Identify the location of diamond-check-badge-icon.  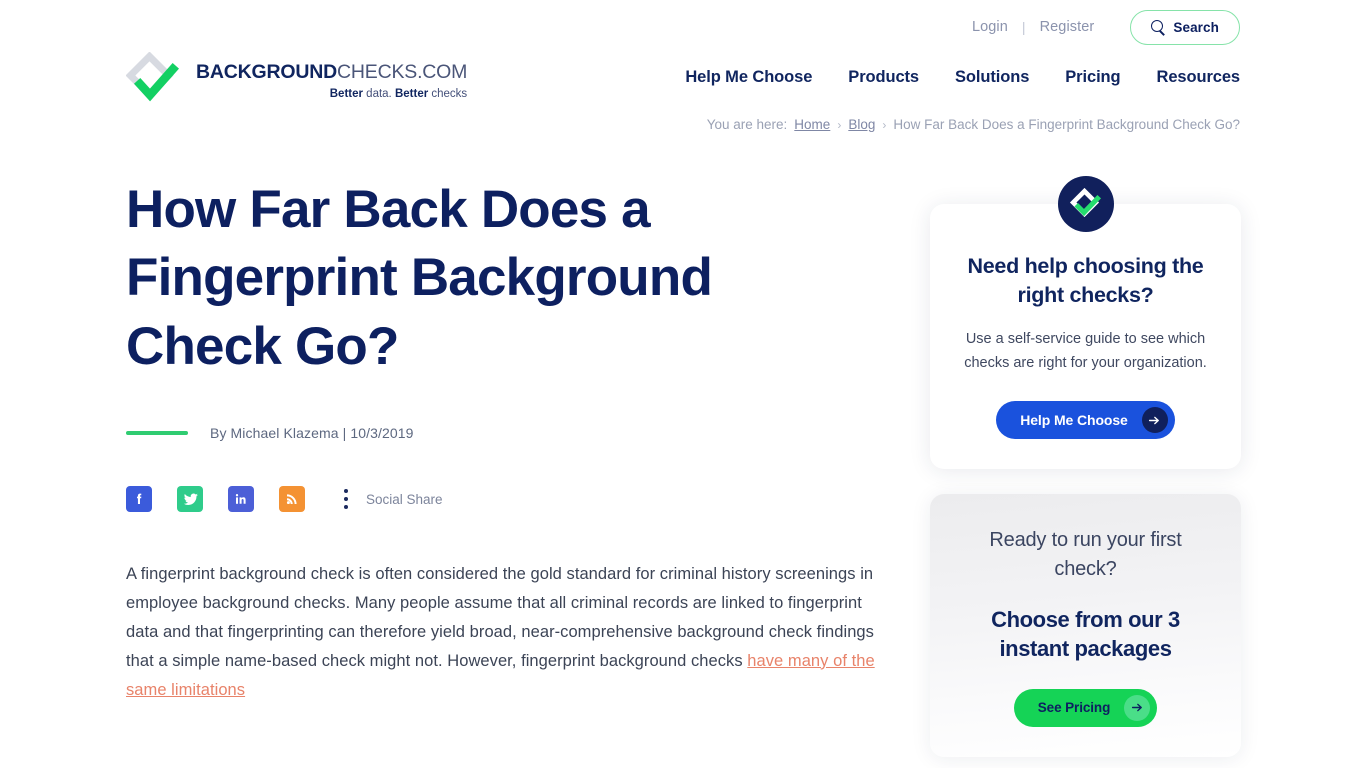
(1085, 204).